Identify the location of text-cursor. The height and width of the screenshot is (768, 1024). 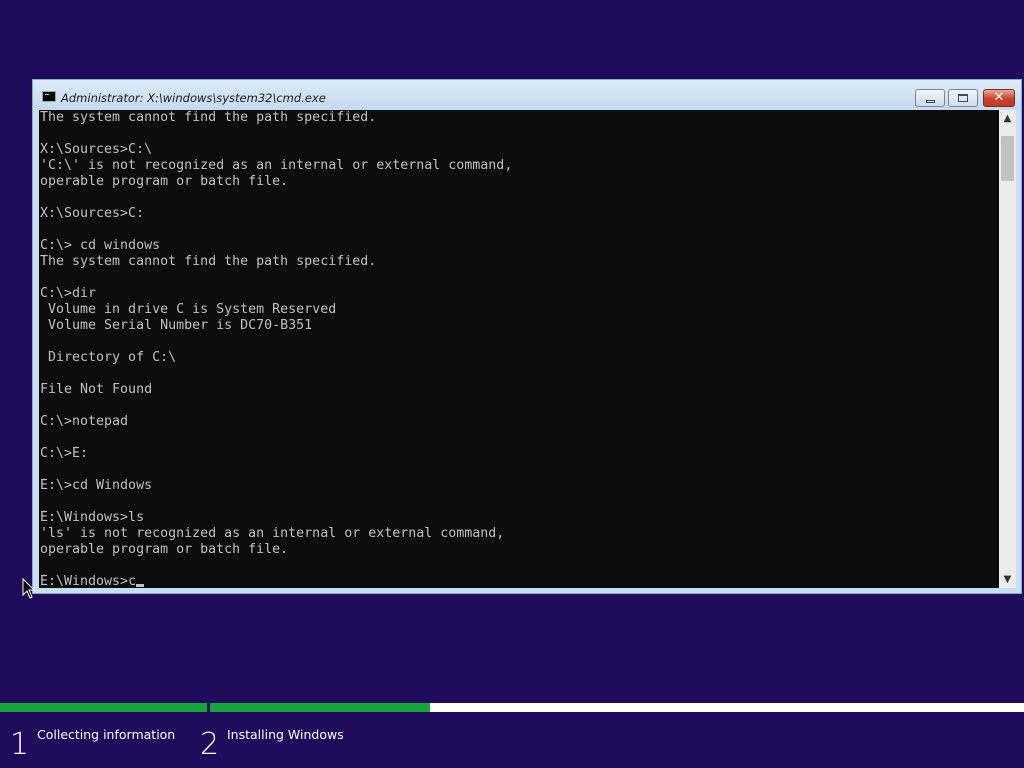
(140, 585).